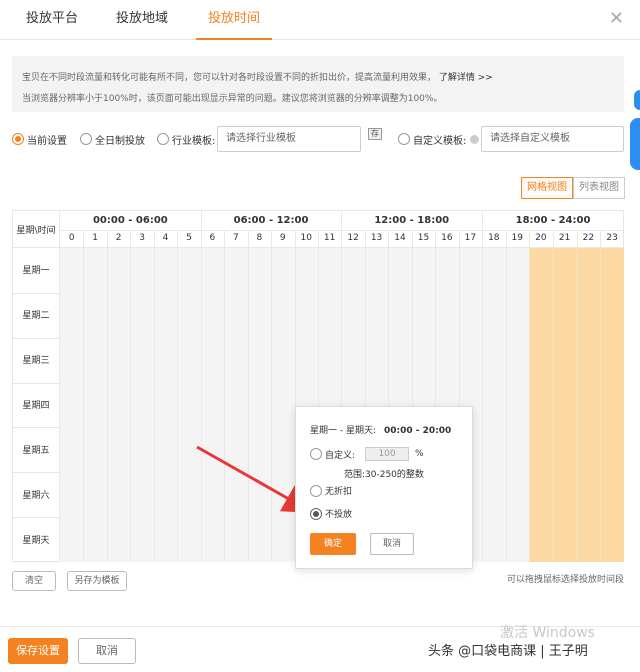  What do you see at coordinates (392, 544) in the screenshot?
I see `popup-cancel-button: 取消` at bounding box center [392, 544].